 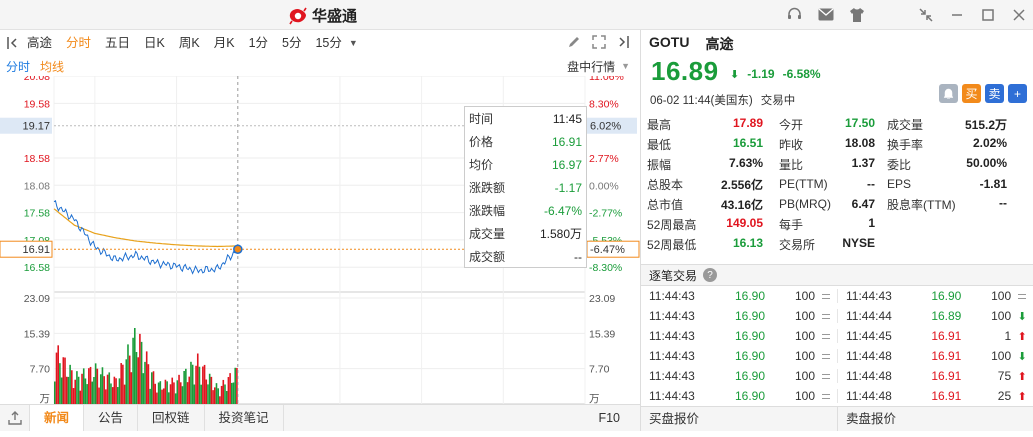 What do you see at coordinates (948, 93) in the screenshot?
I see `bell-icon` at bounding box center [948, 93].